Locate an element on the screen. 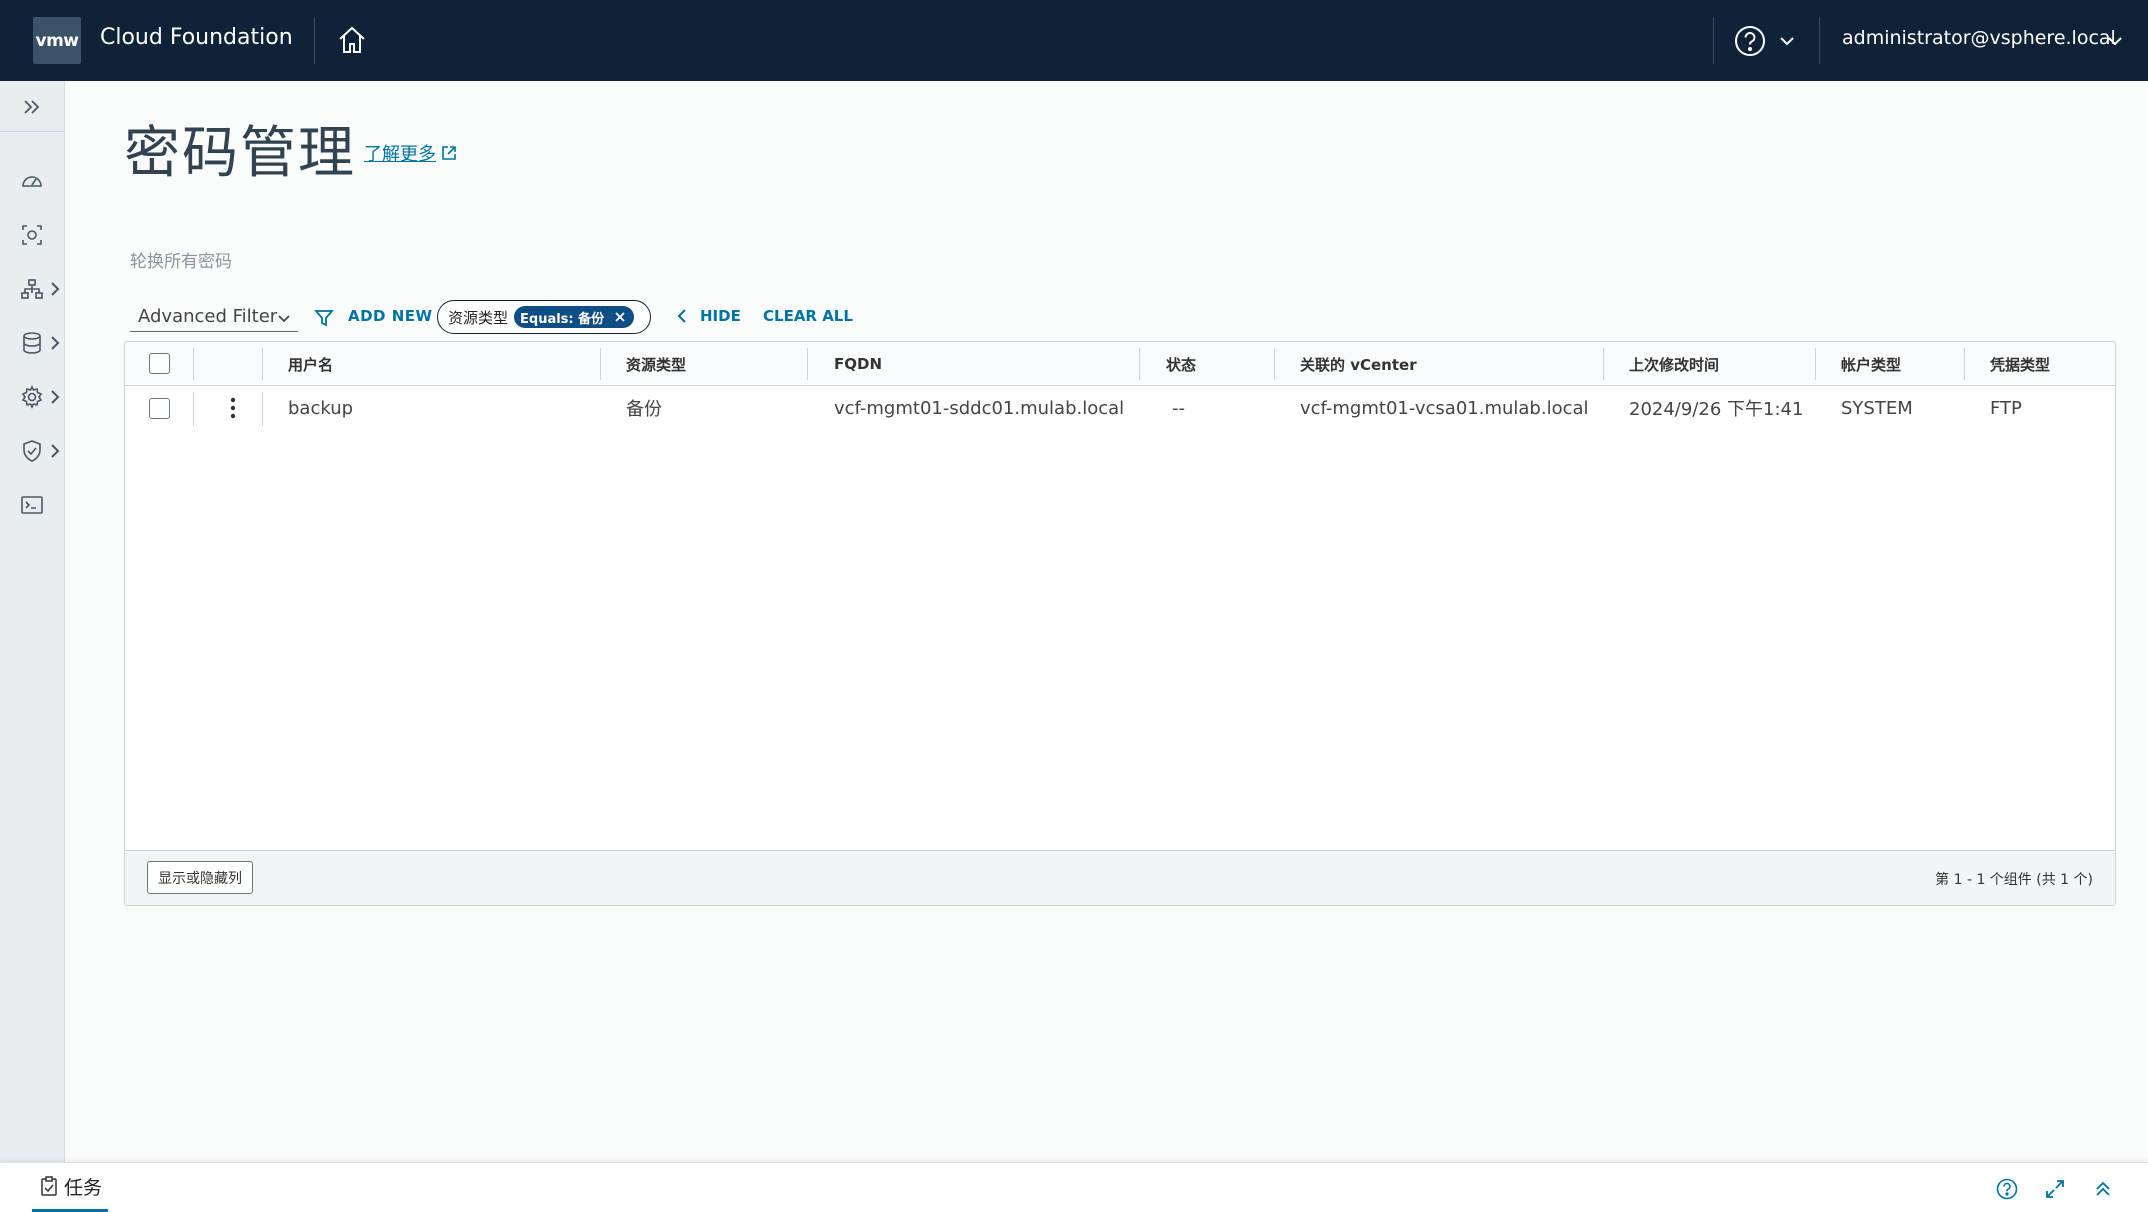 This screenshot has width=2148, height=1212. column-header-resource-type: 资源类型 is located at coordinates (656, 364).